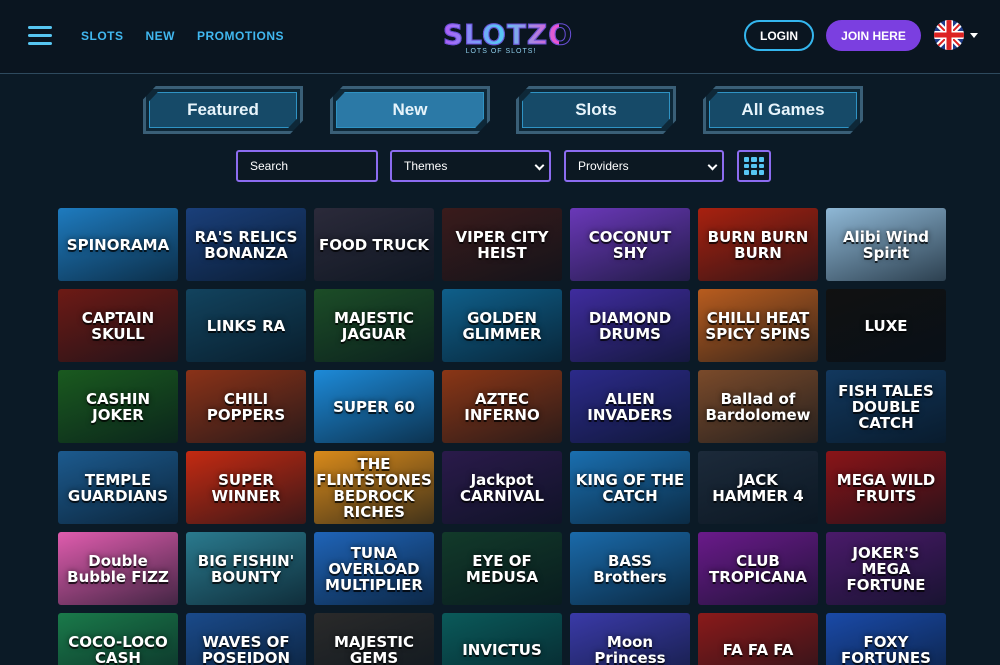  Describe the element at coordinates (161, 36) in the screenshot. I see `nav-new: NEW` at that location.